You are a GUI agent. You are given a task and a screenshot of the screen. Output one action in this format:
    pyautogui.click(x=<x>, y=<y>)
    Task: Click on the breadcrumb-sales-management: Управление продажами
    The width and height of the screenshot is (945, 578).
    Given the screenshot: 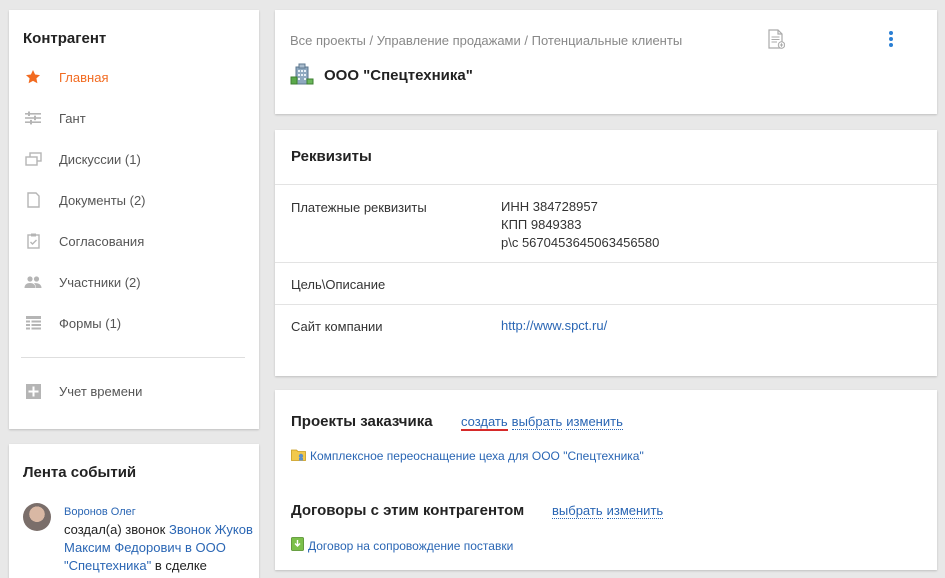 What is the action you would take?
    pyautogui.click(x=449, y=40)
    